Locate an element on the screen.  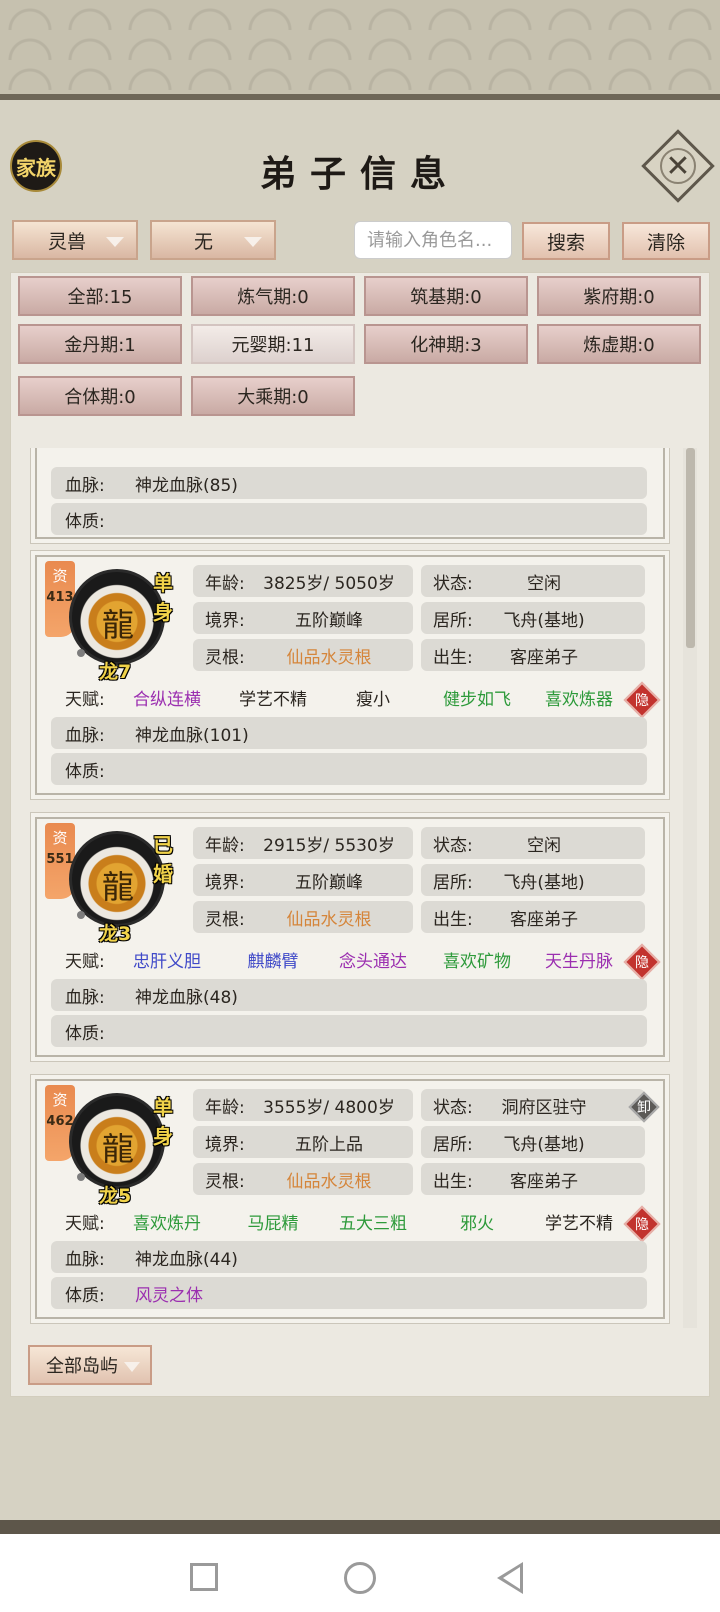
talent-item: 忠肝义胆 is located at coordinates (167, 961).